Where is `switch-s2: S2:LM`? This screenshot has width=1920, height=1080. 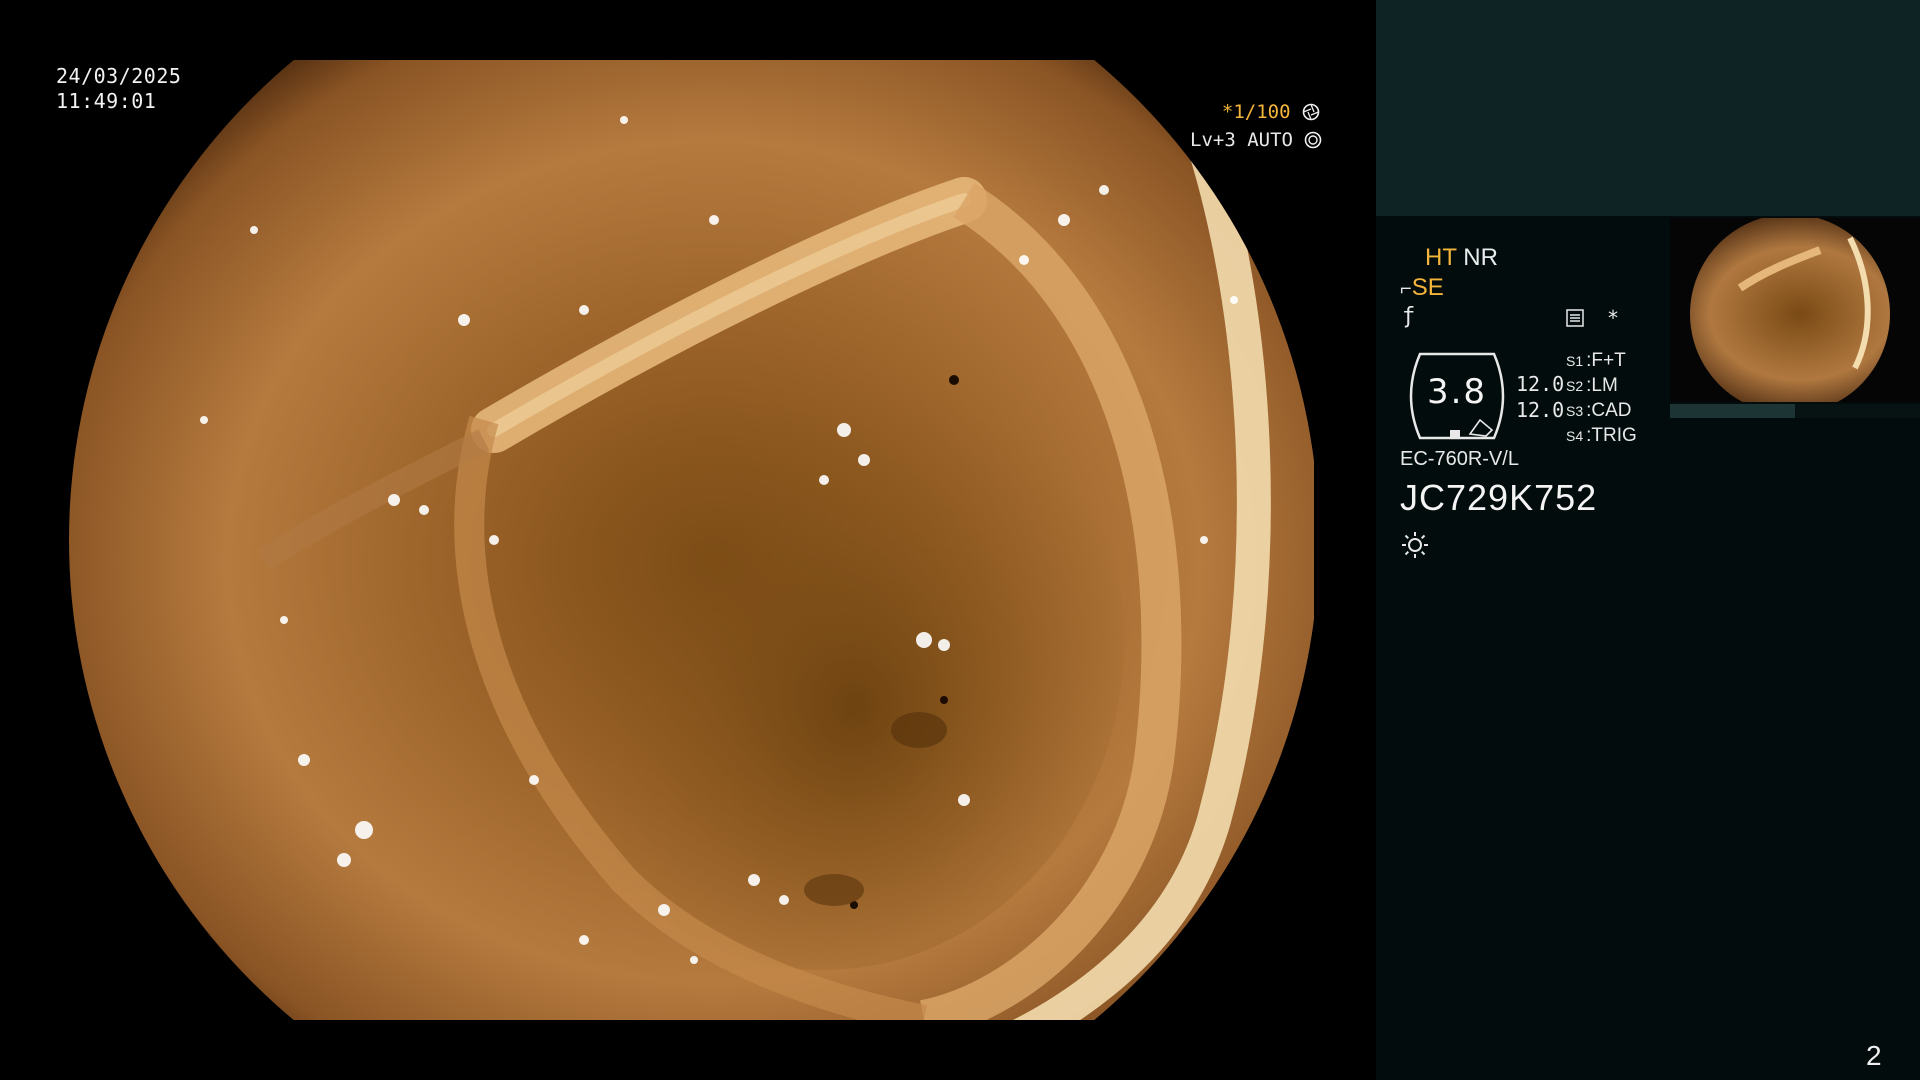 switch-s2: S2:LM is located at coordinates (1592, 385).